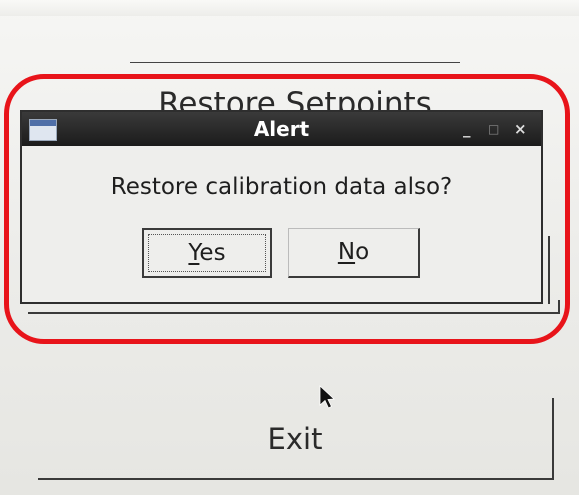 This screenshot has height=495, width=579. Describe the element at coordinates (327, 397) in the screenshot. I see `mouse-pointer-icon` at that location.